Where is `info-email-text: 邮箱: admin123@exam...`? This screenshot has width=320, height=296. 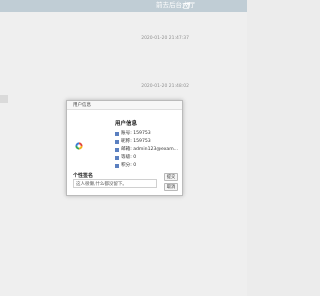
info-email-text: 邮箱: admin123@exam... is located at coordinates (150, 149).